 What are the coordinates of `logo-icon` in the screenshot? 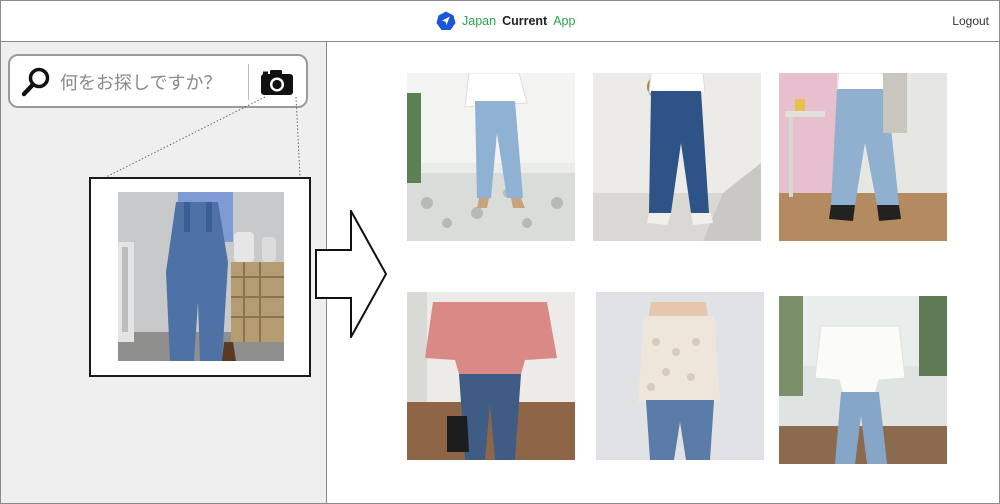 It's located at (446, 20).